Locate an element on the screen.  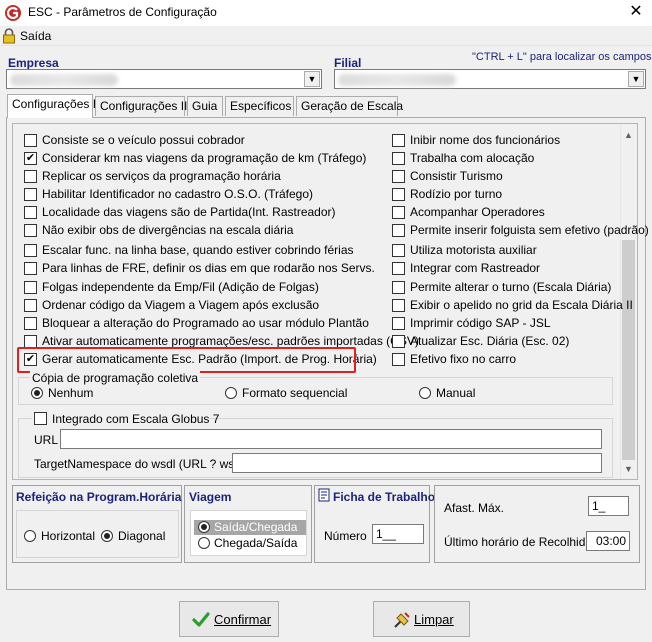
scroll-down-icon: ▼ is located at coordinates (628, 470).